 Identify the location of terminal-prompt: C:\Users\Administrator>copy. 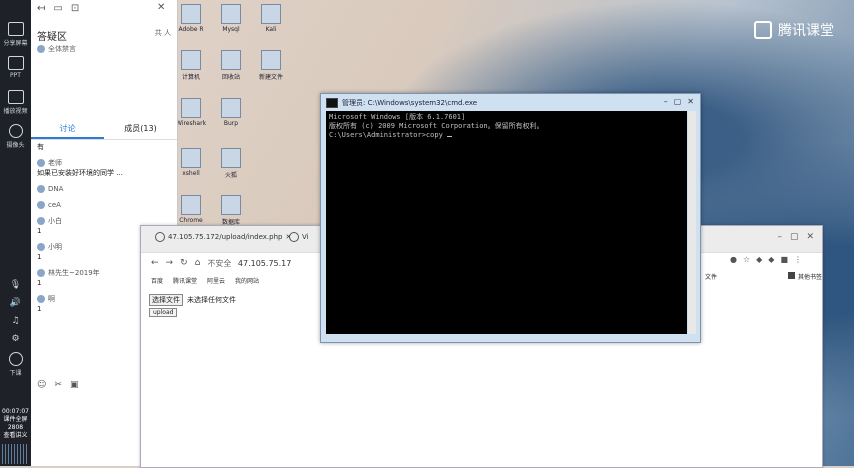
(388, 135).